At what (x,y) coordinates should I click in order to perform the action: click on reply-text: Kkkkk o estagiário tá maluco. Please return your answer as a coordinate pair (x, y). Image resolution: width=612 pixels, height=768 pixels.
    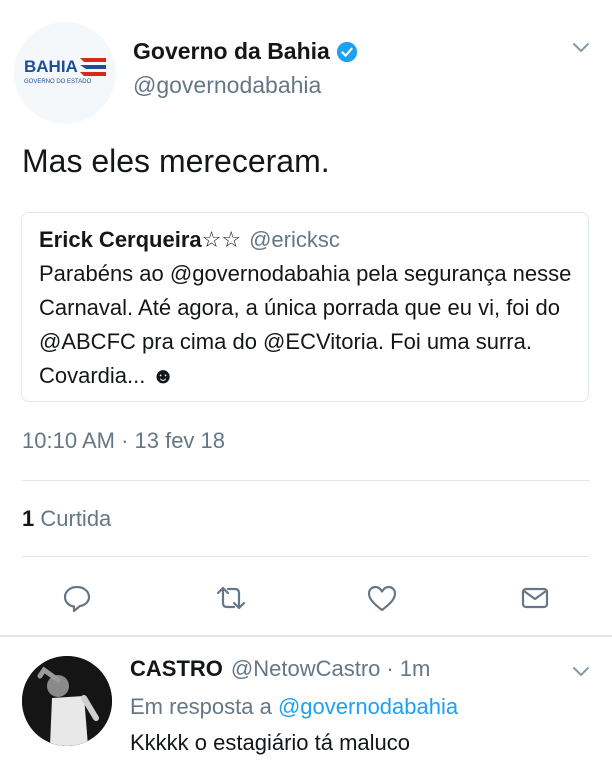
    Looking at the image, I should click on (270, 742).